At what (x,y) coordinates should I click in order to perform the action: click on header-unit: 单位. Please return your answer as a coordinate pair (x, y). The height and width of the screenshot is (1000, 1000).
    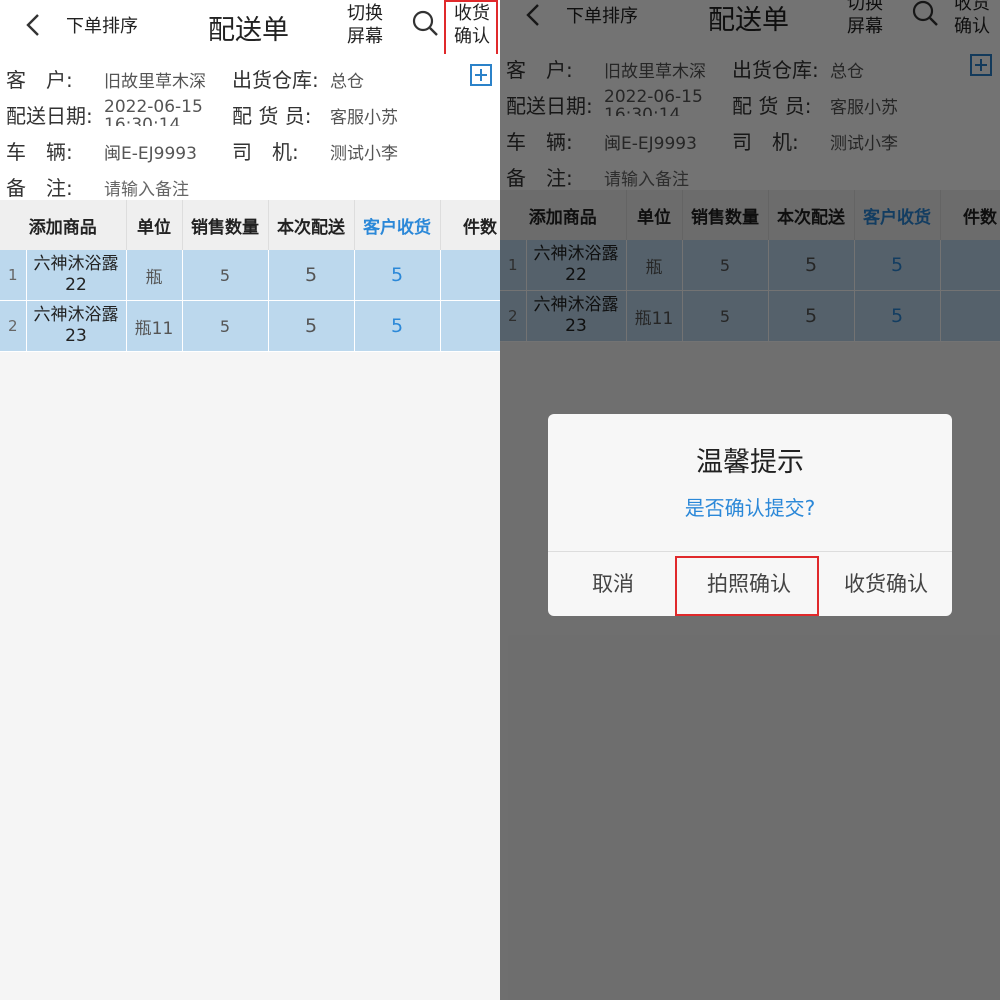
    Looking at the image, I should click on (154, 225).